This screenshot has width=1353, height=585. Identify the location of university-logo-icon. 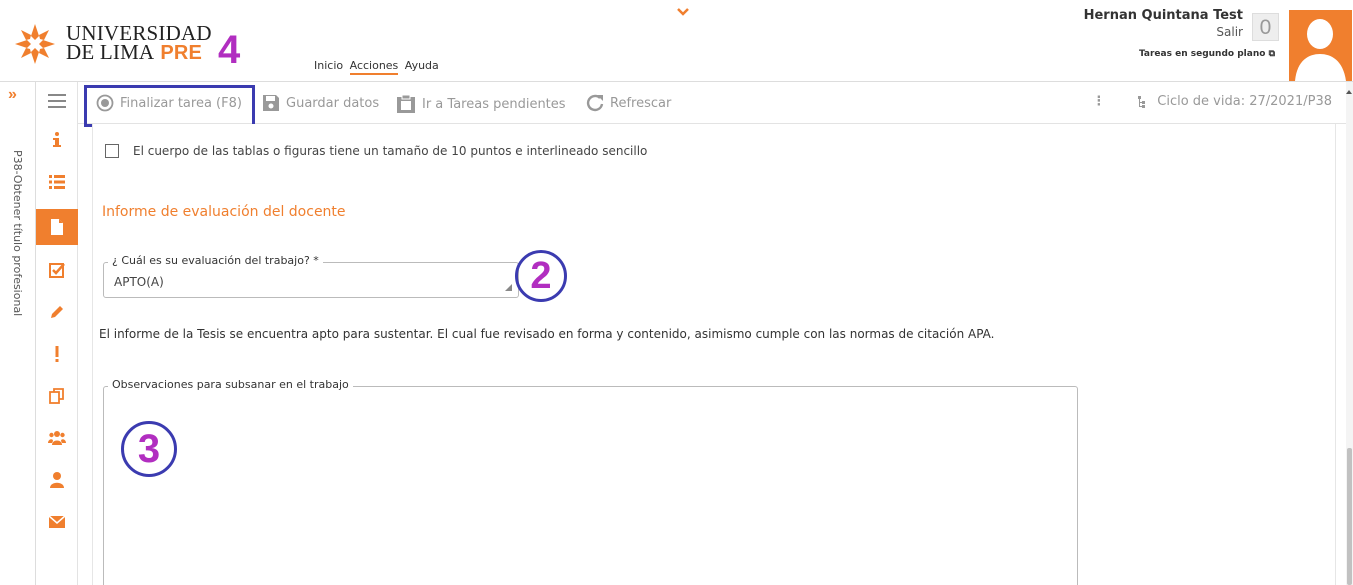
(35, 44).